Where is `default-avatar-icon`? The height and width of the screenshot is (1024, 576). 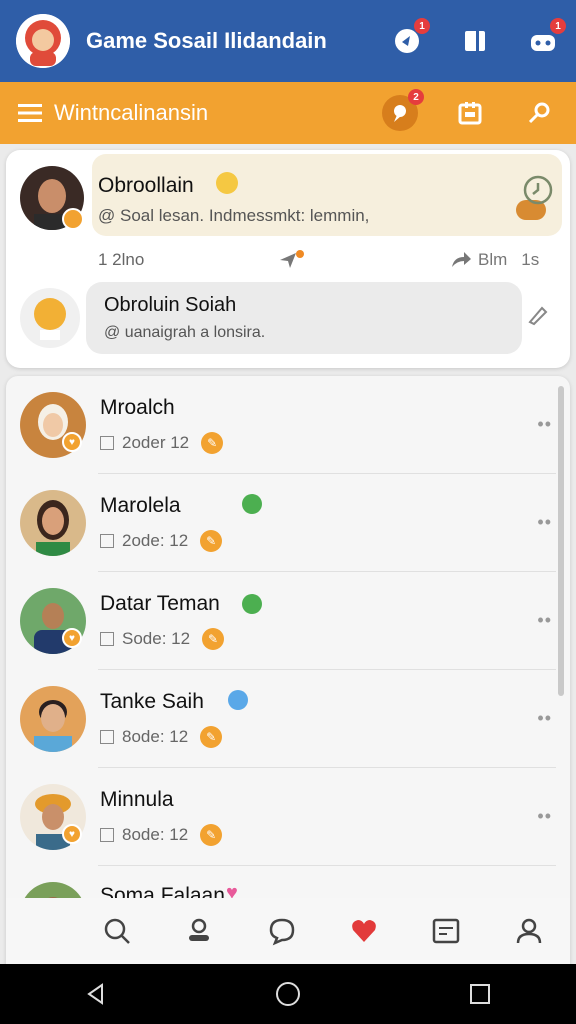
default-avatar-icon is located at coordinates (50, 319).